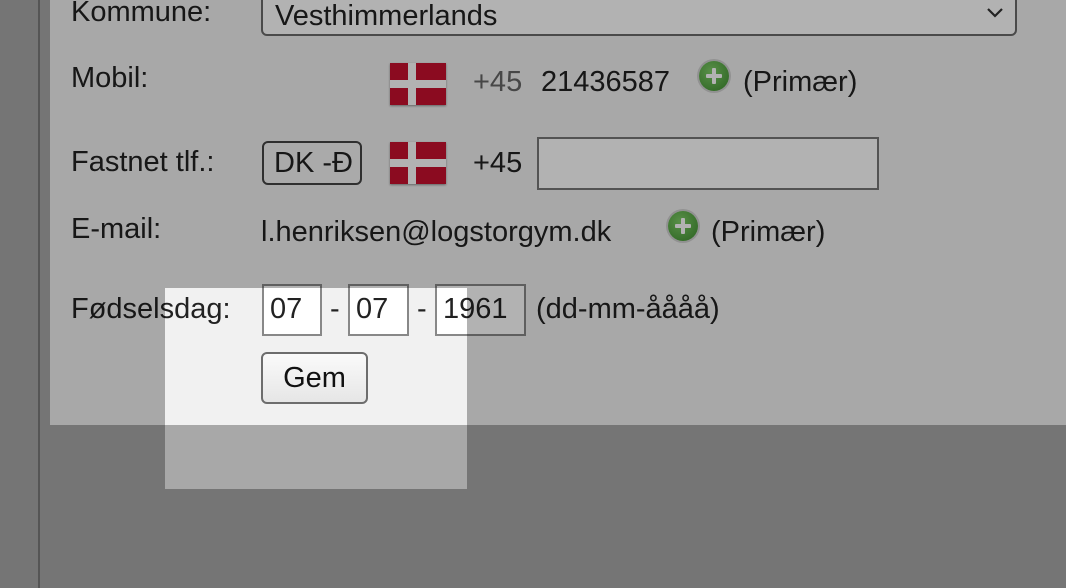  I want to click on kommune-label: Kommune:, so click(141, 14).